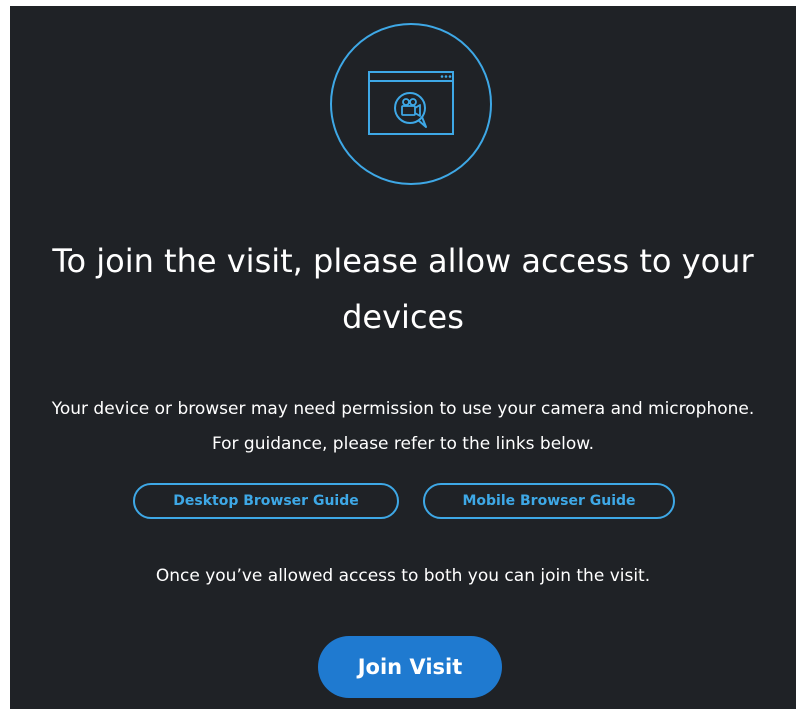 This screenshot has height=717, width=796. Describe the element at coordinates (549, 501) in the screenshot. I see `mobile-browser-guide-button: Mobile Browser Guide` at that location.